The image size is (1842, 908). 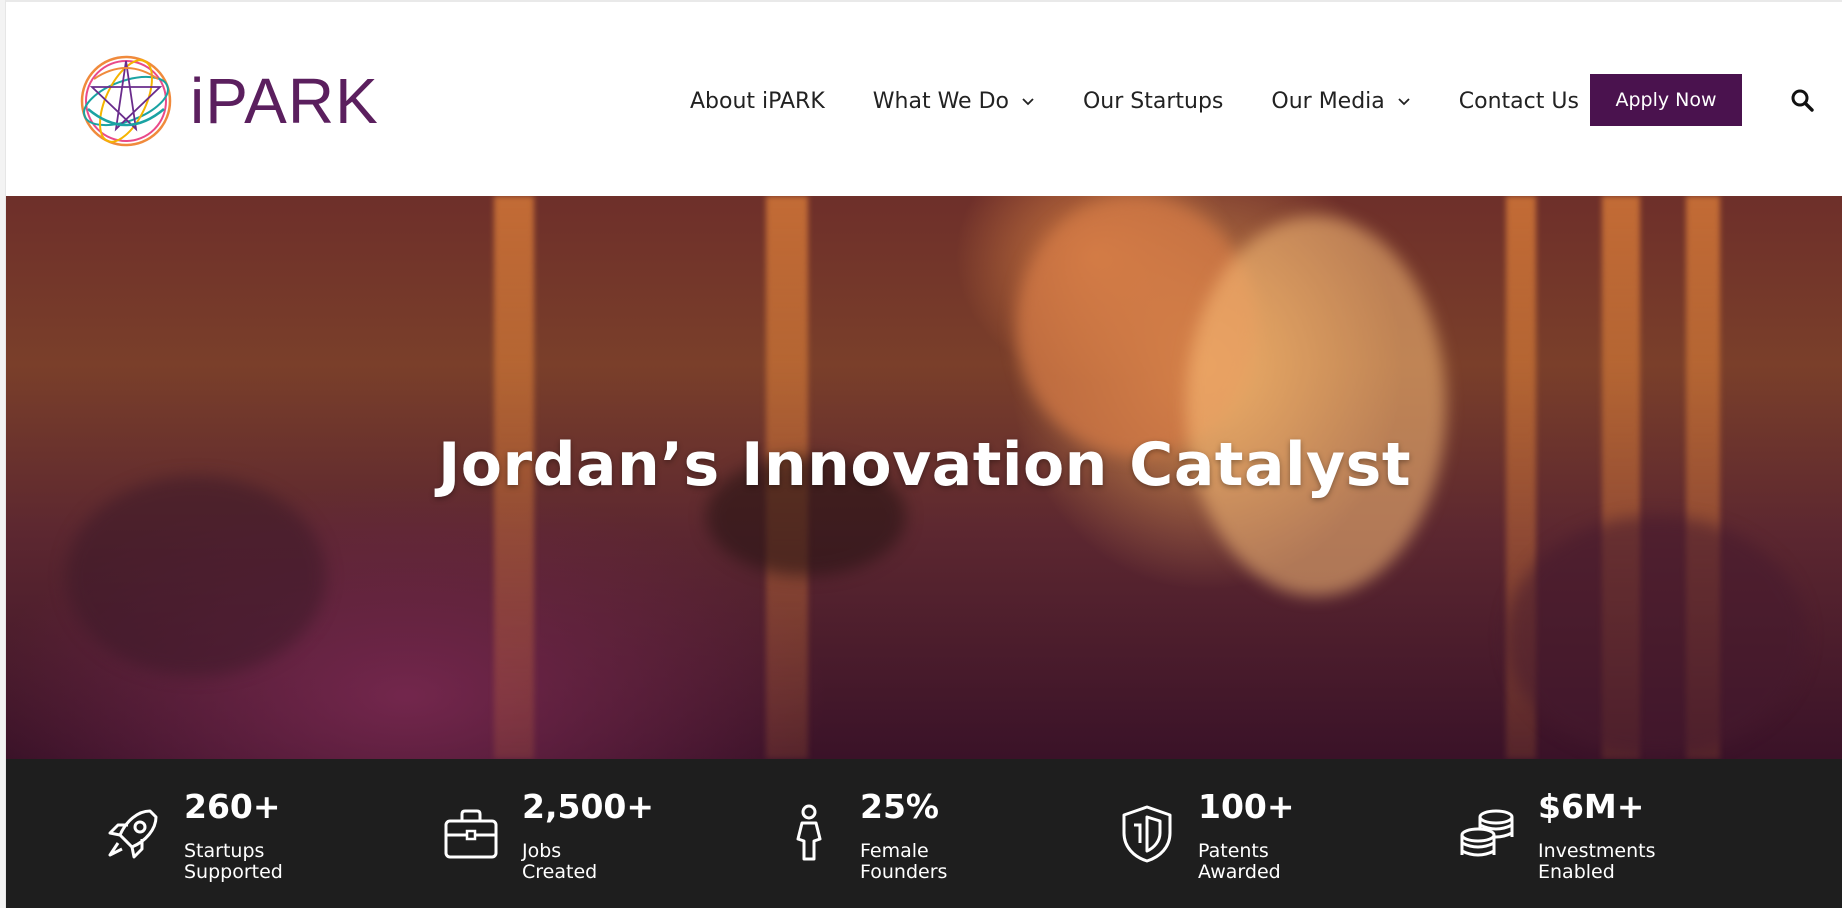 I want to click on stat-label-line: Patents, so click(x=1233, y=851).